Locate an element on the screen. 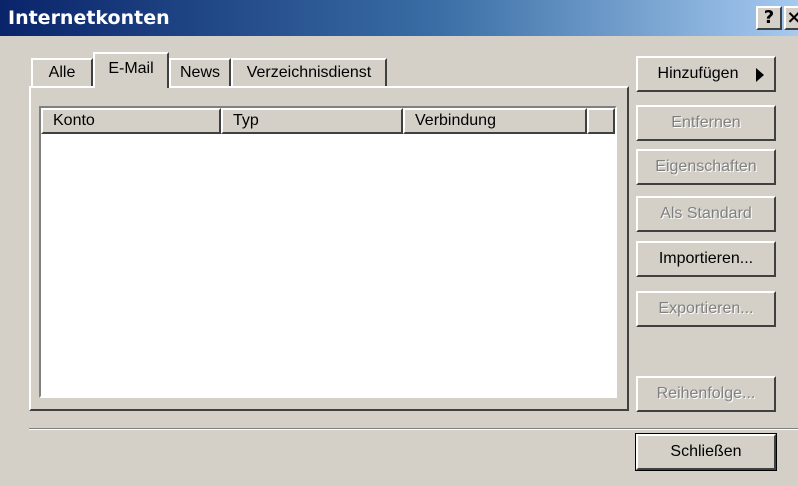 The height and width of the screenshot is (486, 798). window-title: Internetkonten is located at coordinates (89, 18).